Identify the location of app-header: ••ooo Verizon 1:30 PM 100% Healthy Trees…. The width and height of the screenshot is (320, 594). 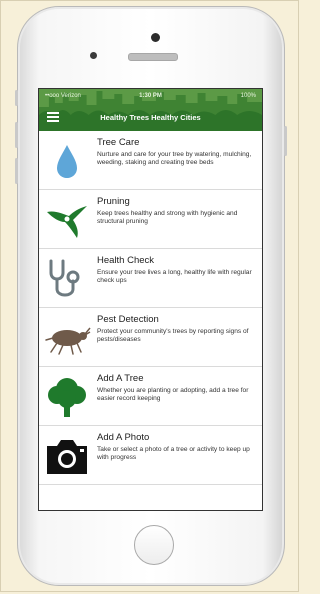
(150, 110).